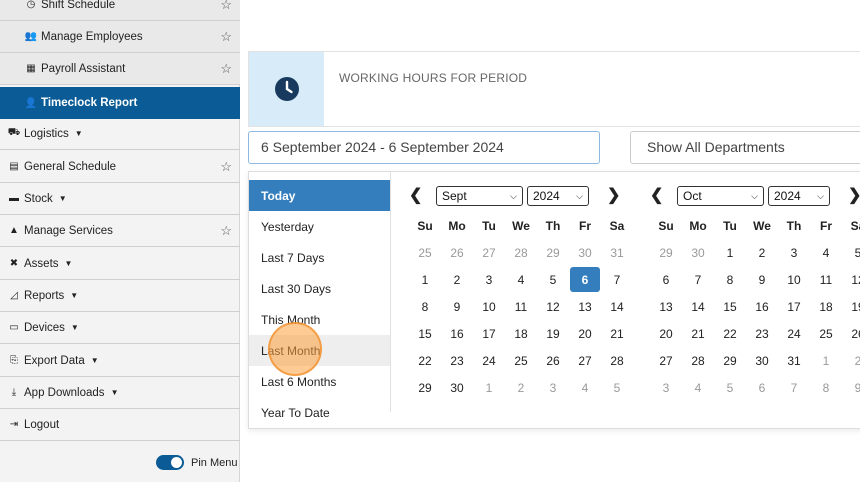  What do you see at coordinates (799, 196) in the screenshot?
I see `year-select-right: 2024 ⌵` at bounding box center [799, 196].